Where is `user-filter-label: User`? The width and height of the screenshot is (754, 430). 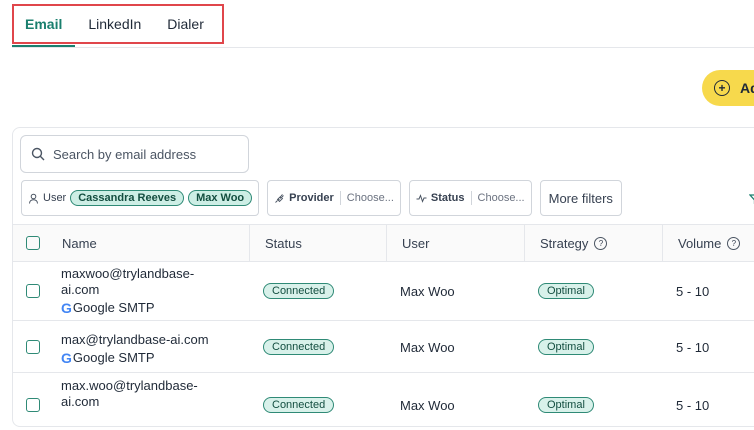 user-filter-label: User is located at coordinates (55, 198).